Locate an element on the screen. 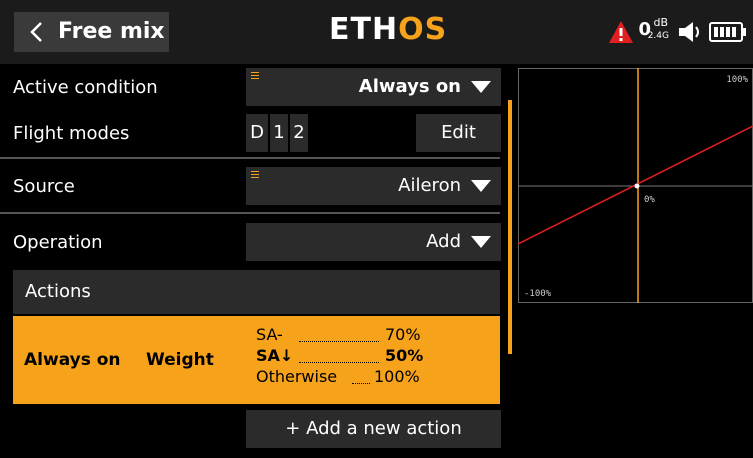 The height and width of the screenshot is (458, 753). flight-modes-label: Flight modes is located at coordinates (71, 133).